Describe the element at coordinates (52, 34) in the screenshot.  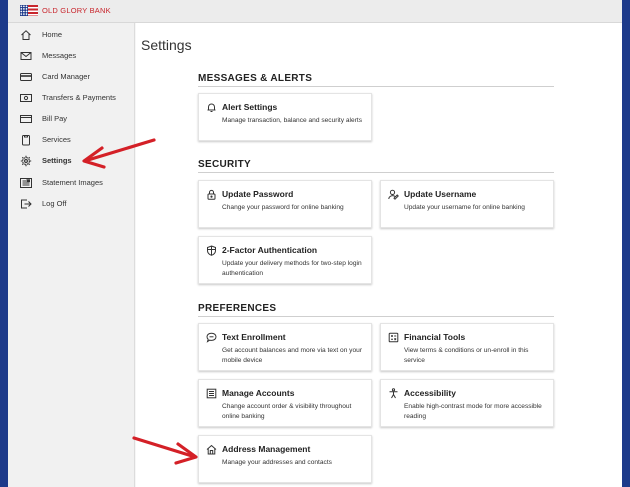
I see `sidebar-item-label: Home` at that location.